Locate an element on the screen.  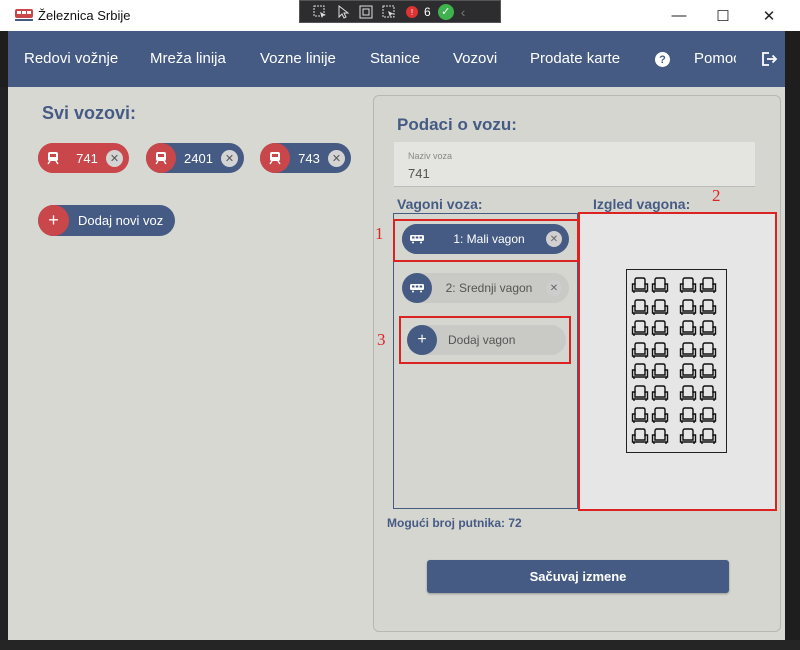
train-chip-2401: 2401 ✕ is located at coordinates (195, 158).